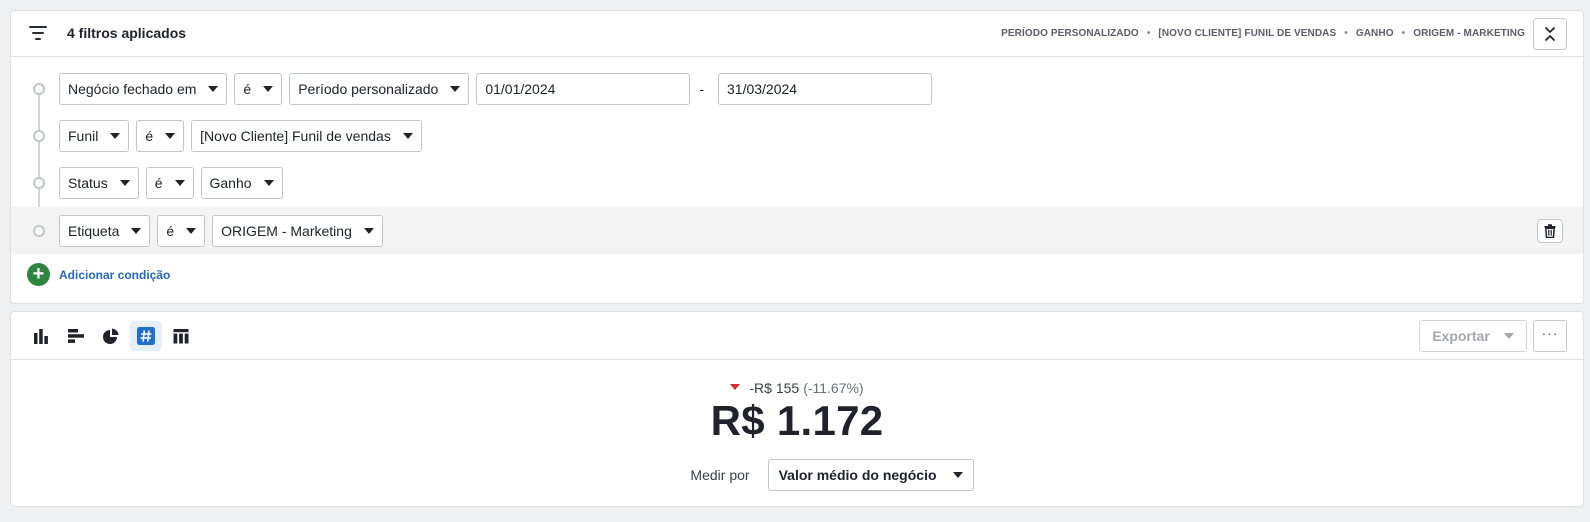  What do you see at coordinates (1374, 33) in the screenshot?
I see `summary-item: GANHO` at bounding box center [1374, 33].